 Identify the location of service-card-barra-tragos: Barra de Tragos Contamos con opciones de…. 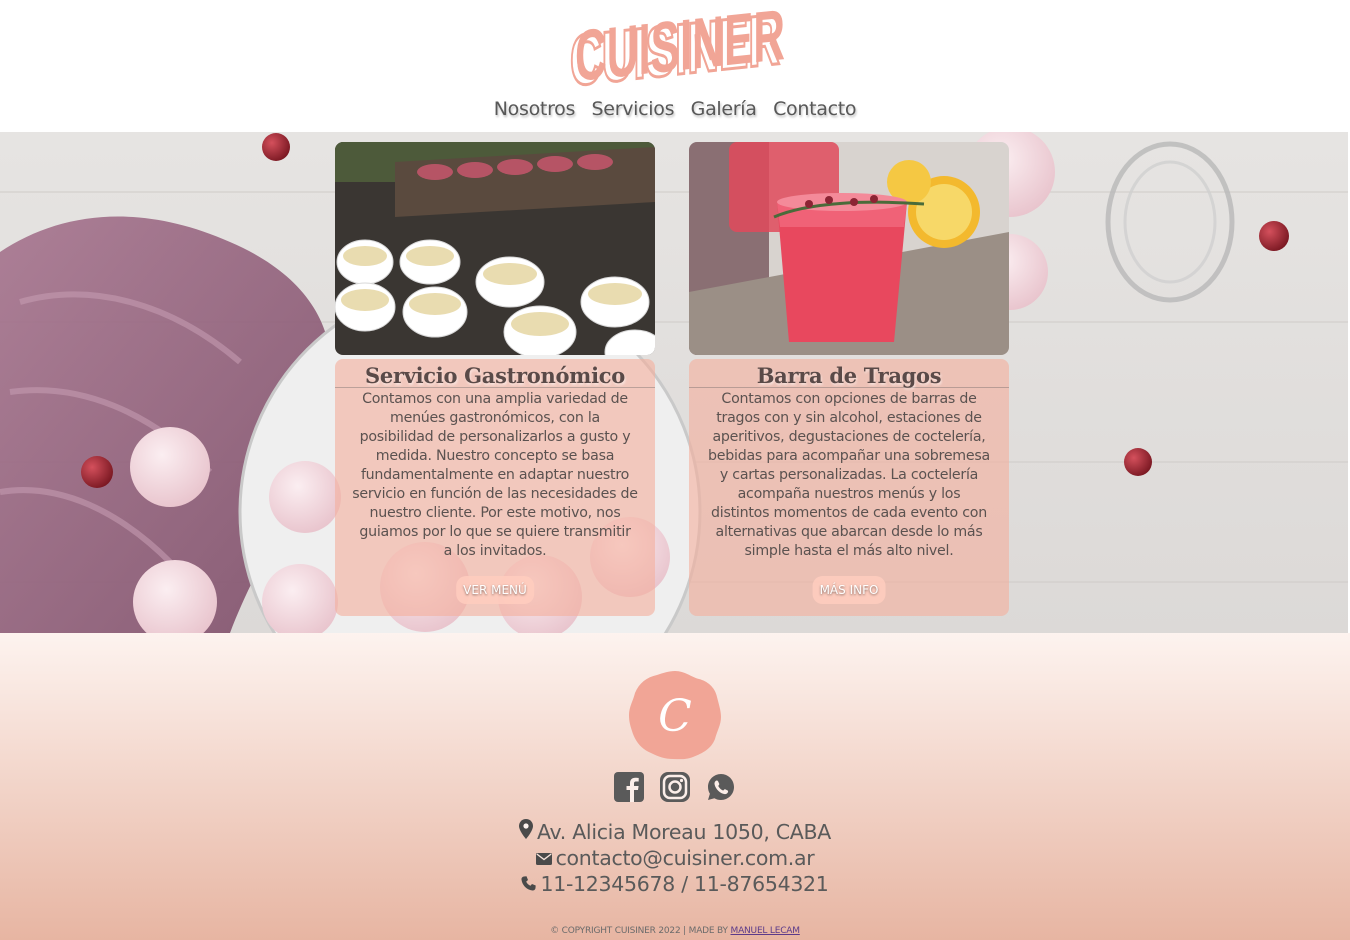
(849, 379).